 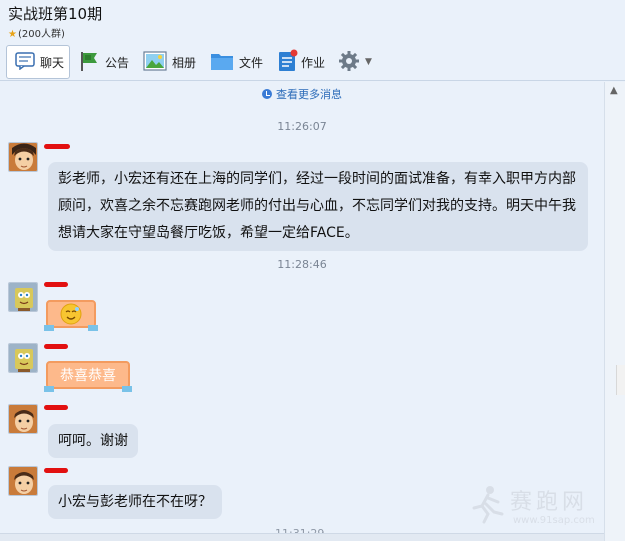 What do you see at coordinates (71, 315) in the screenshot?
I see `emoji-face-sticker` at bounding box center [71, 315].